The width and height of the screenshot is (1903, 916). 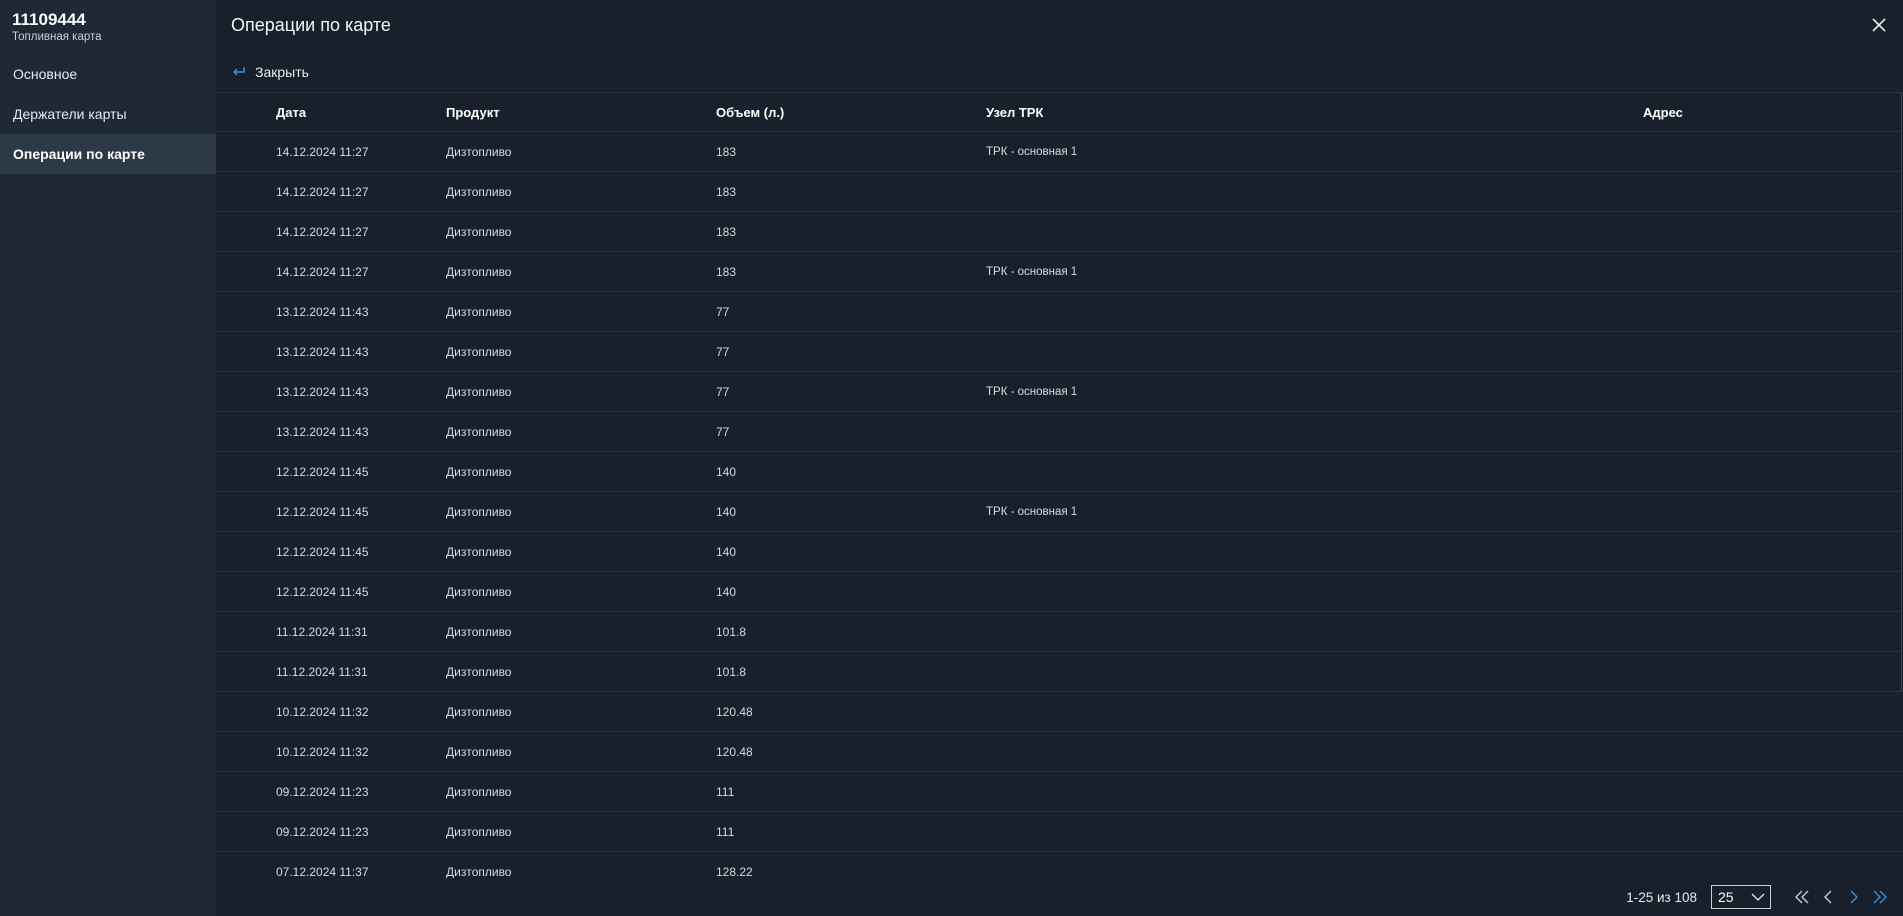 I want to click on close-button: Закрыть, so click(x=270, y=72).